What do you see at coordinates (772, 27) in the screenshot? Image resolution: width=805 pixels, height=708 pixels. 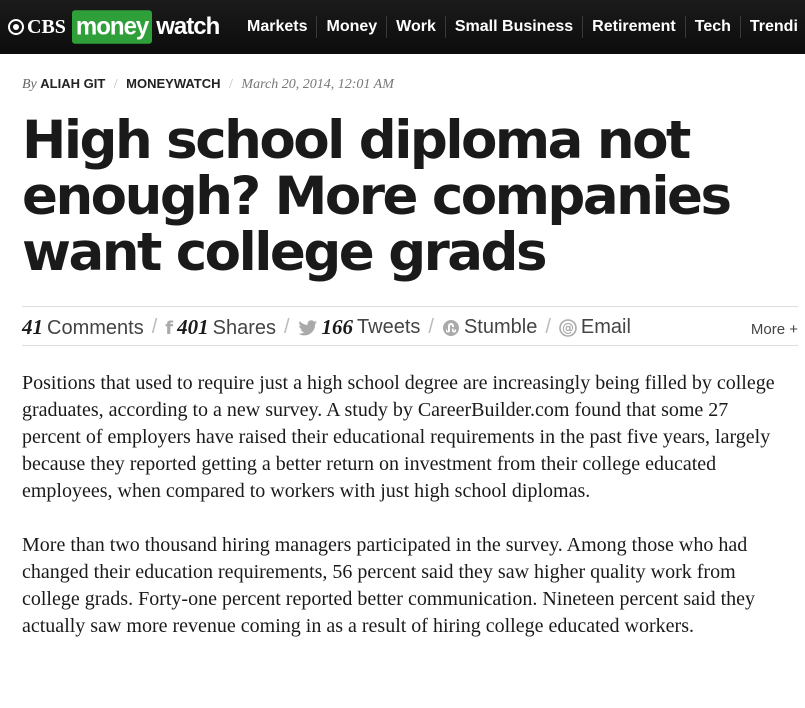 I see `nav-trending: Trendi` at bounding box center [772, 27].